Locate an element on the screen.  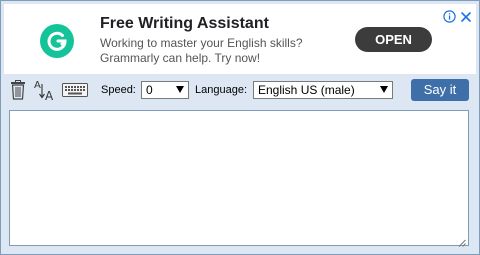
trash-icon is located at coordinates (18, 92).